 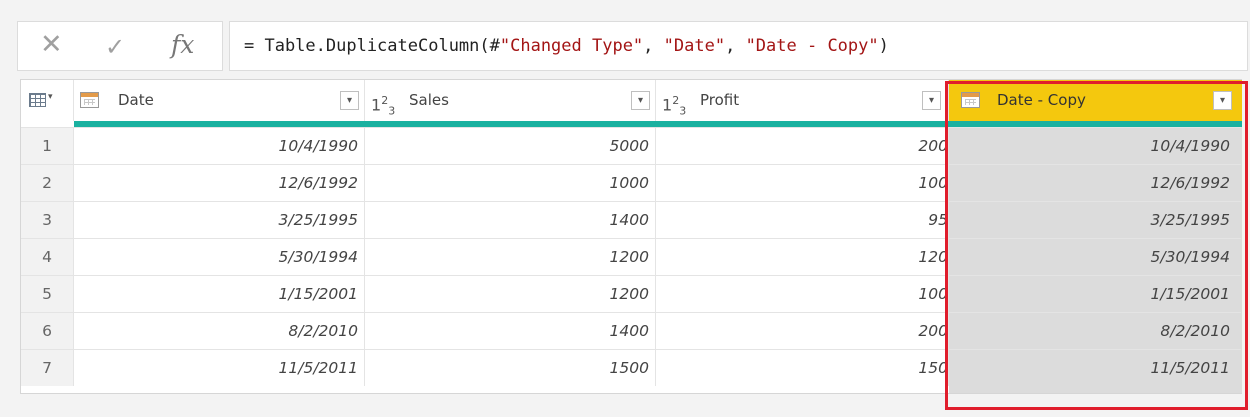 I want to click on cell-date-copy: 5/30/1994, so click(x=1095, y=257).